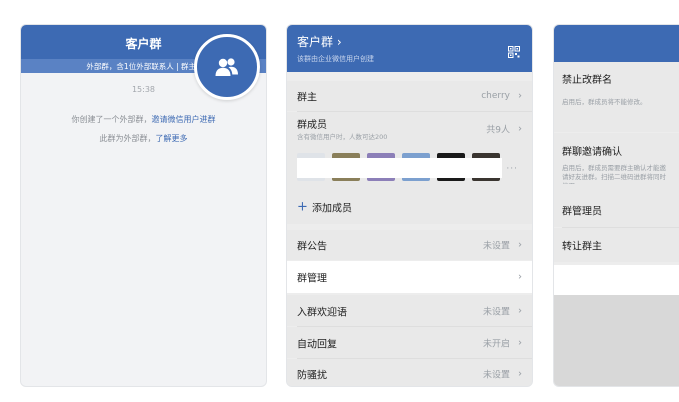  Describe the element at coordinates (399, 168) in the screenshot. I see `privacy-mask` at that location.